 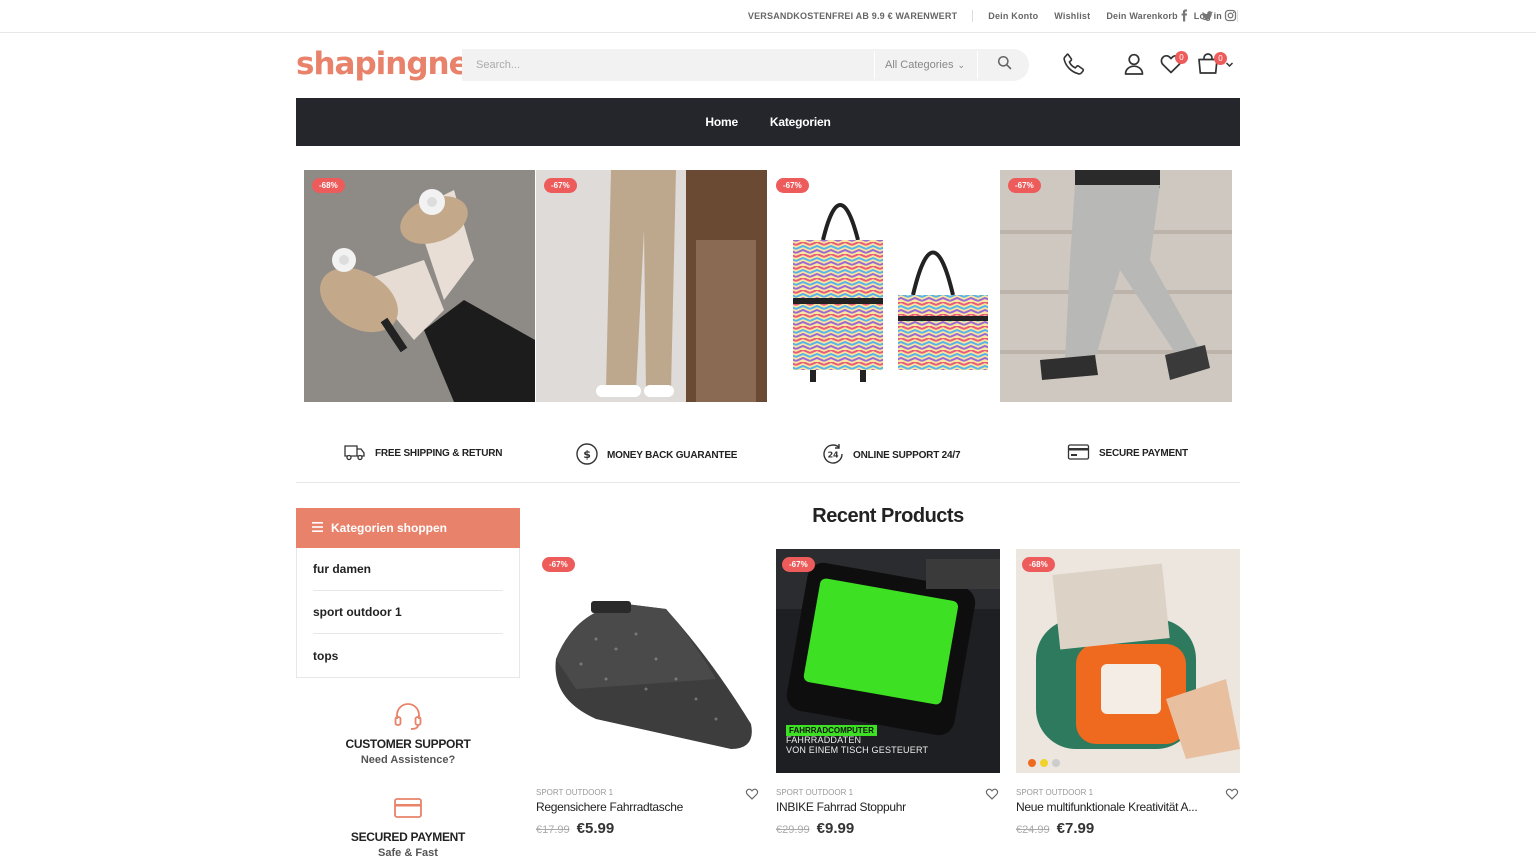 What do you see at coordinates (1141, 16) in the screenshot?
I see `cart-link: Dein Warenkorb` at bounding box center [1141, 16].